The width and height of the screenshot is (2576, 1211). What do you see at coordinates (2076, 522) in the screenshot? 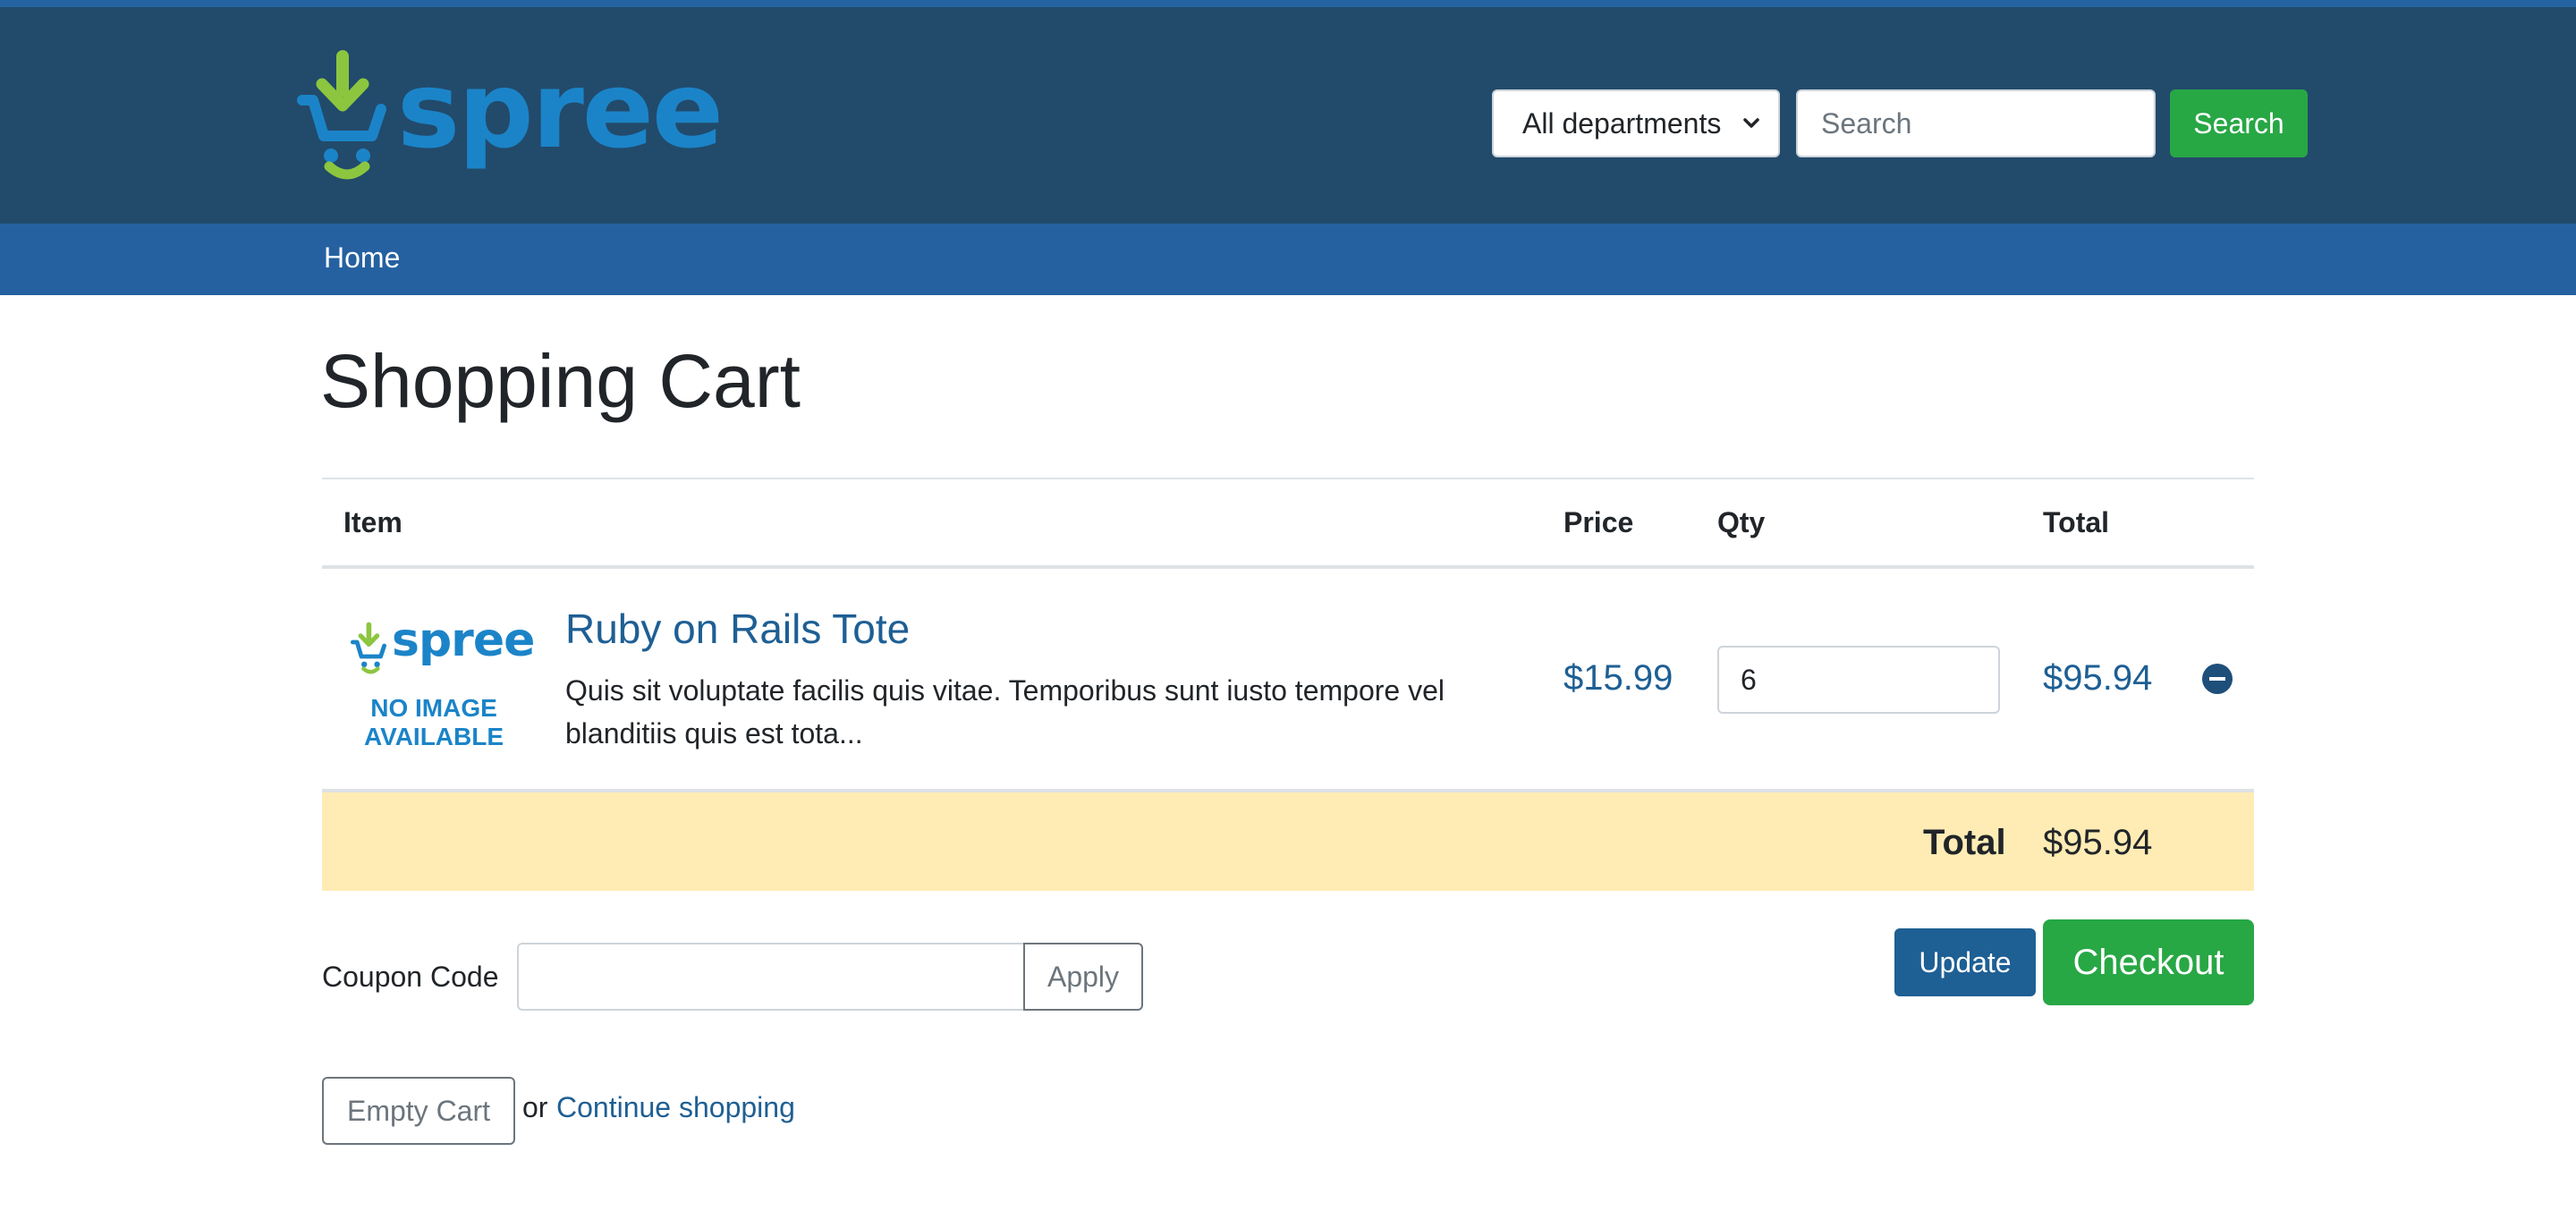
I see `column-header-total: Total` at bounding box center [2076, 522].